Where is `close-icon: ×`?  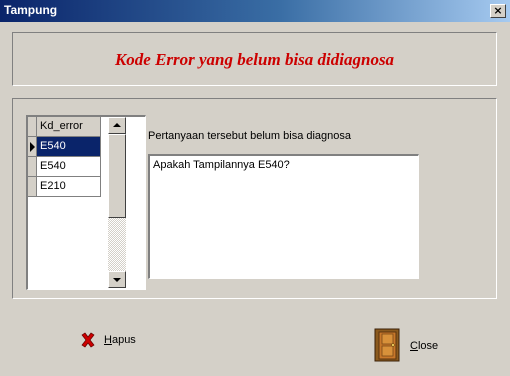
close-icon: × is located at coordinates (498, 10).